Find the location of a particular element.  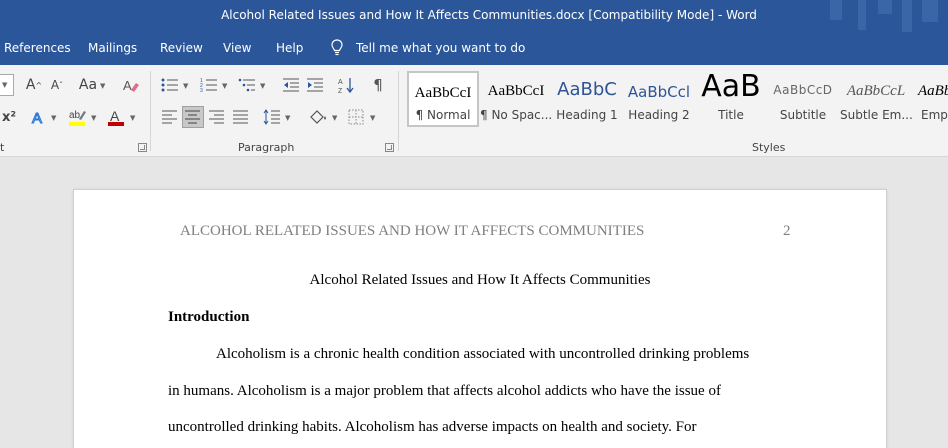

highlighter-icon: ab is located at coordinates (77, 118).